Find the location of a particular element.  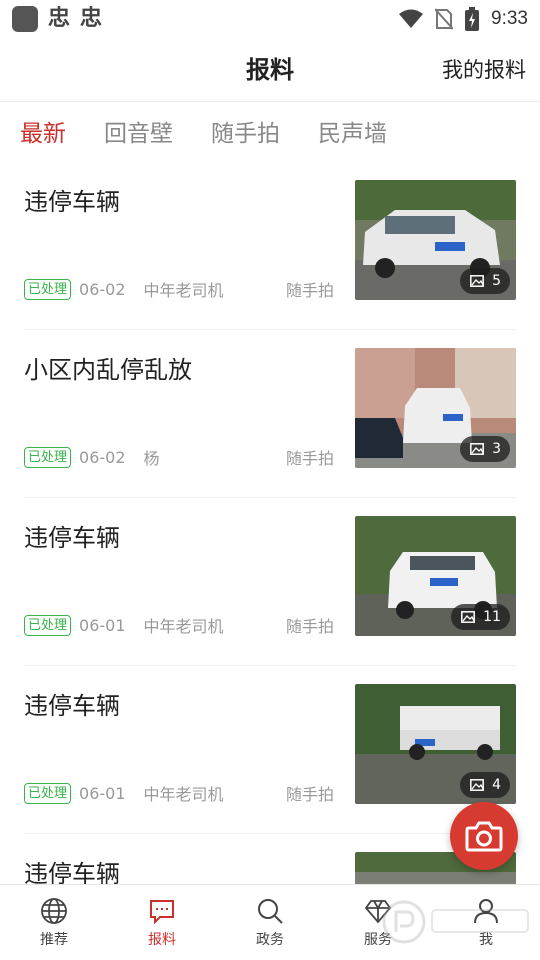

nav-label: 报料 is located at coordinates (162, 939).